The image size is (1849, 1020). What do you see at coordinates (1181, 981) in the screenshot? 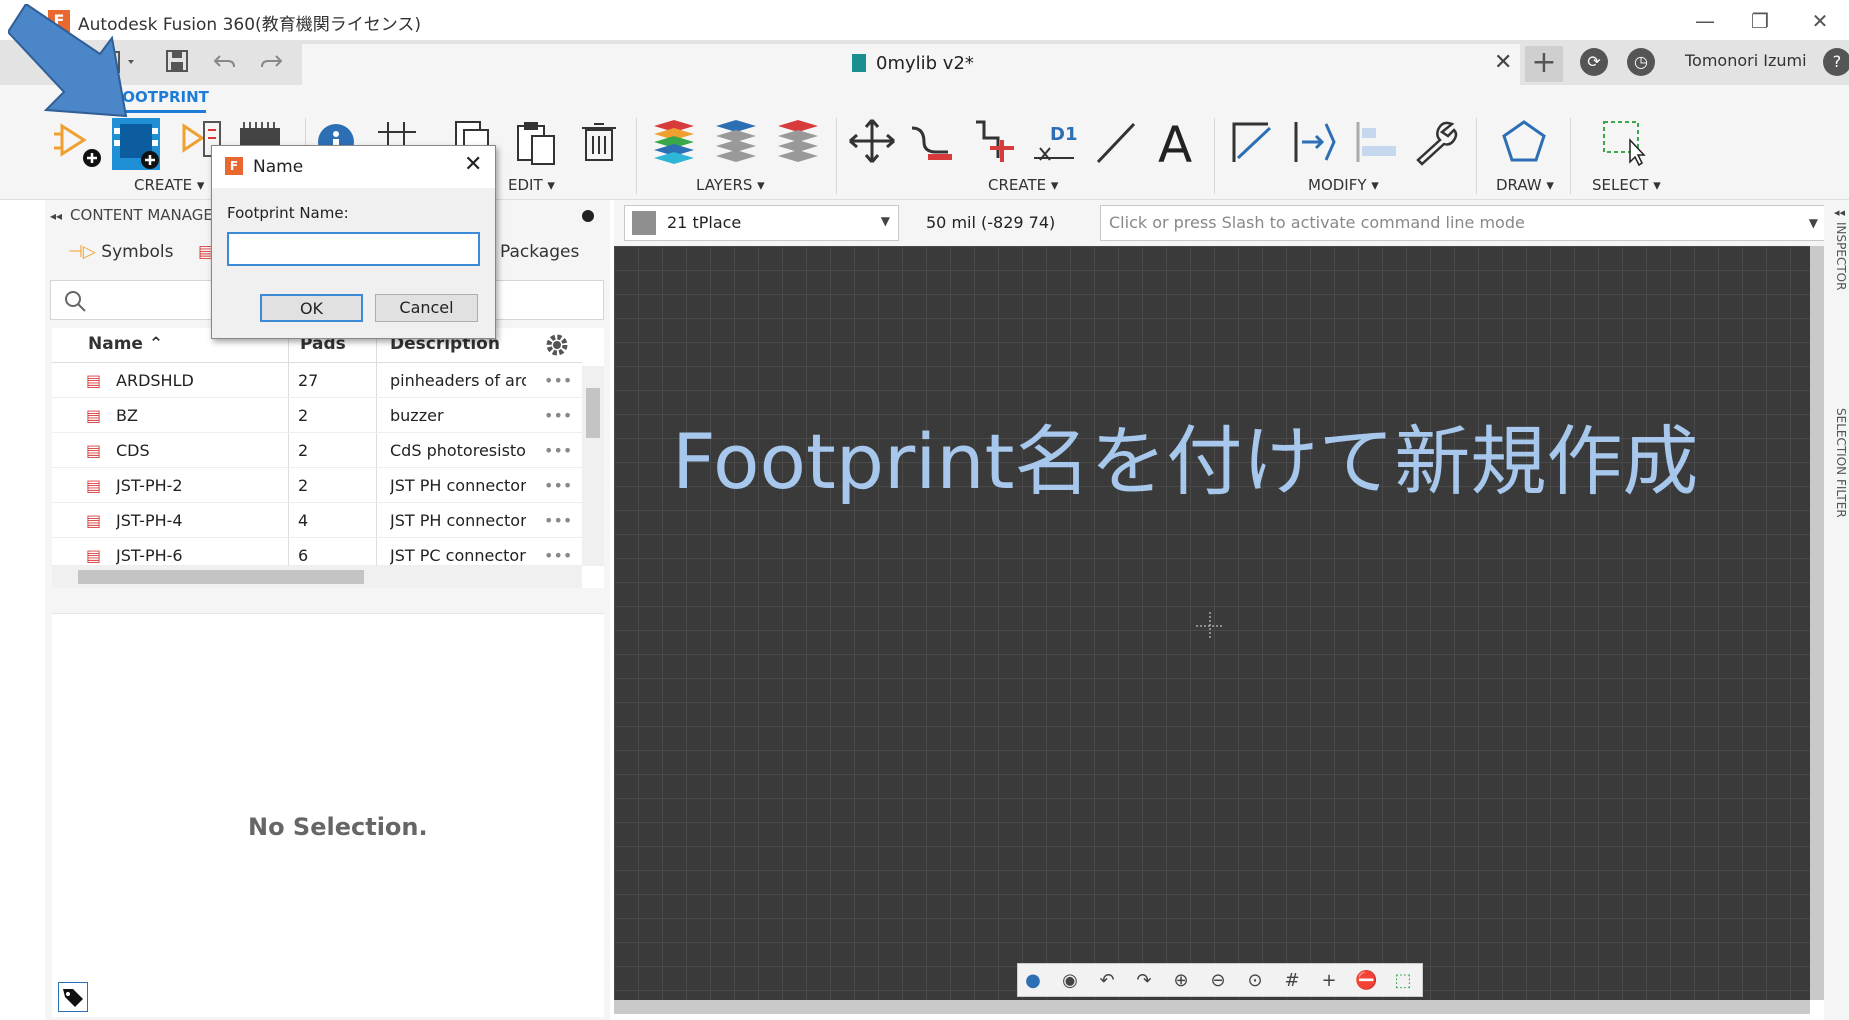
I see `zoom-in-icon: ⊕` at bounding box center [1181, 981].